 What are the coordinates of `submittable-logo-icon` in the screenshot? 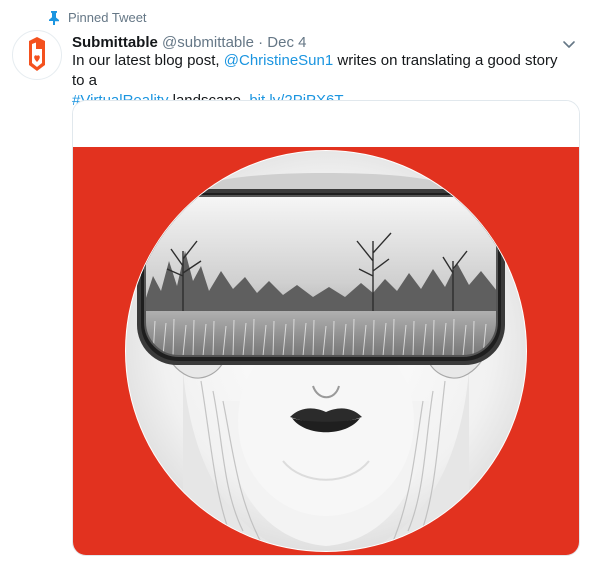 It's located at (37, 54).